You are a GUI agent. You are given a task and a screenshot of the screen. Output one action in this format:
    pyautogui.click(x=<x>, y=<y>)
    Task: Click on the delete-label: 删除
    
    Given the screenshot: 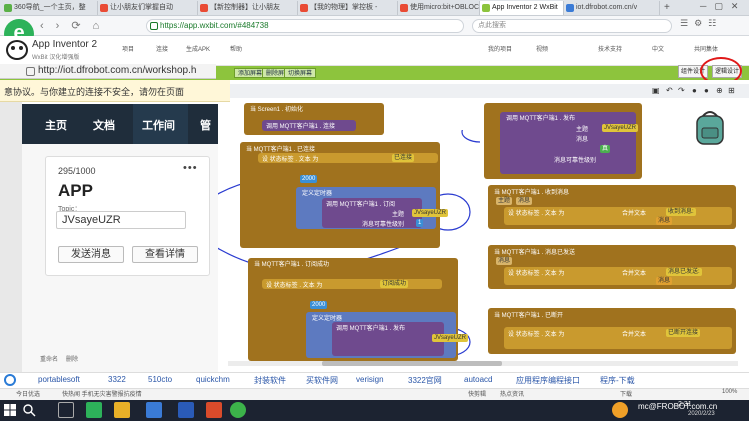 What is the action you would take?
    pyautogui.click(x=72, y=358)
    